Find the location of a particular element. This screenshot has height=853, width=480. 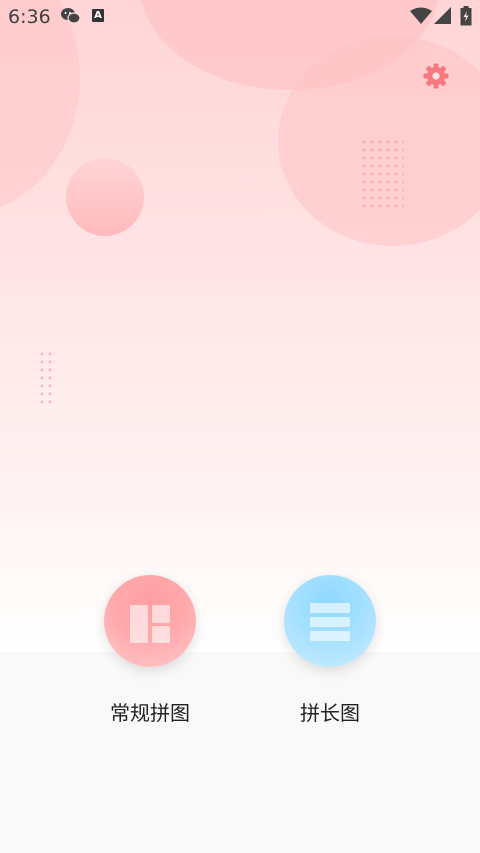

wechat-icon is located at coordinates (71, 18).